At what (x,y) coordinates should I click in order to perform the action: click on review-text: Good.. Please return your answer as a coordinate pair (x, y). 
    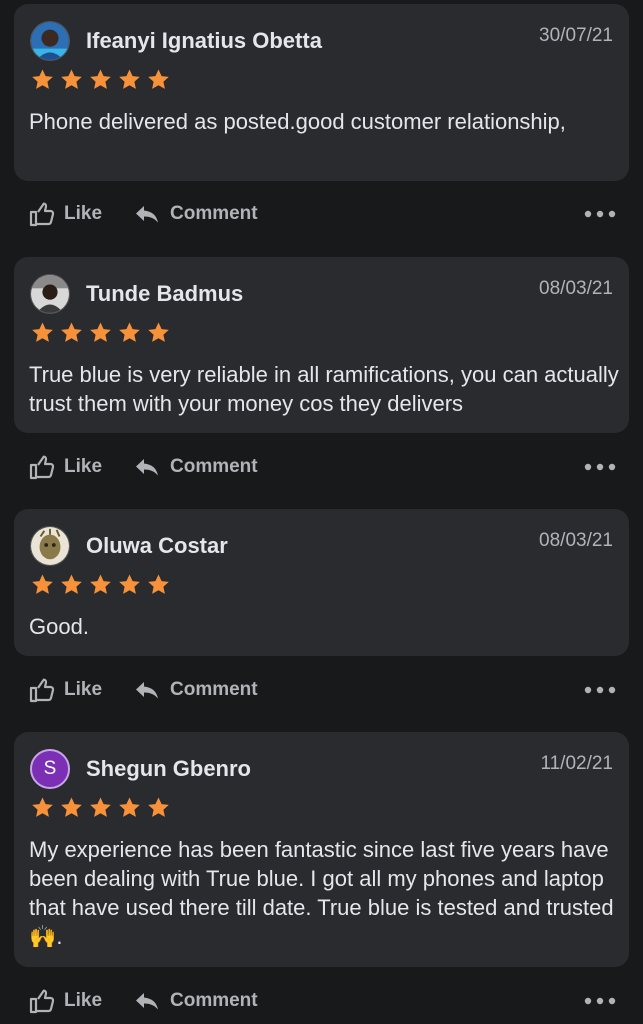
    Looking at the image, I should click on (59, 626).